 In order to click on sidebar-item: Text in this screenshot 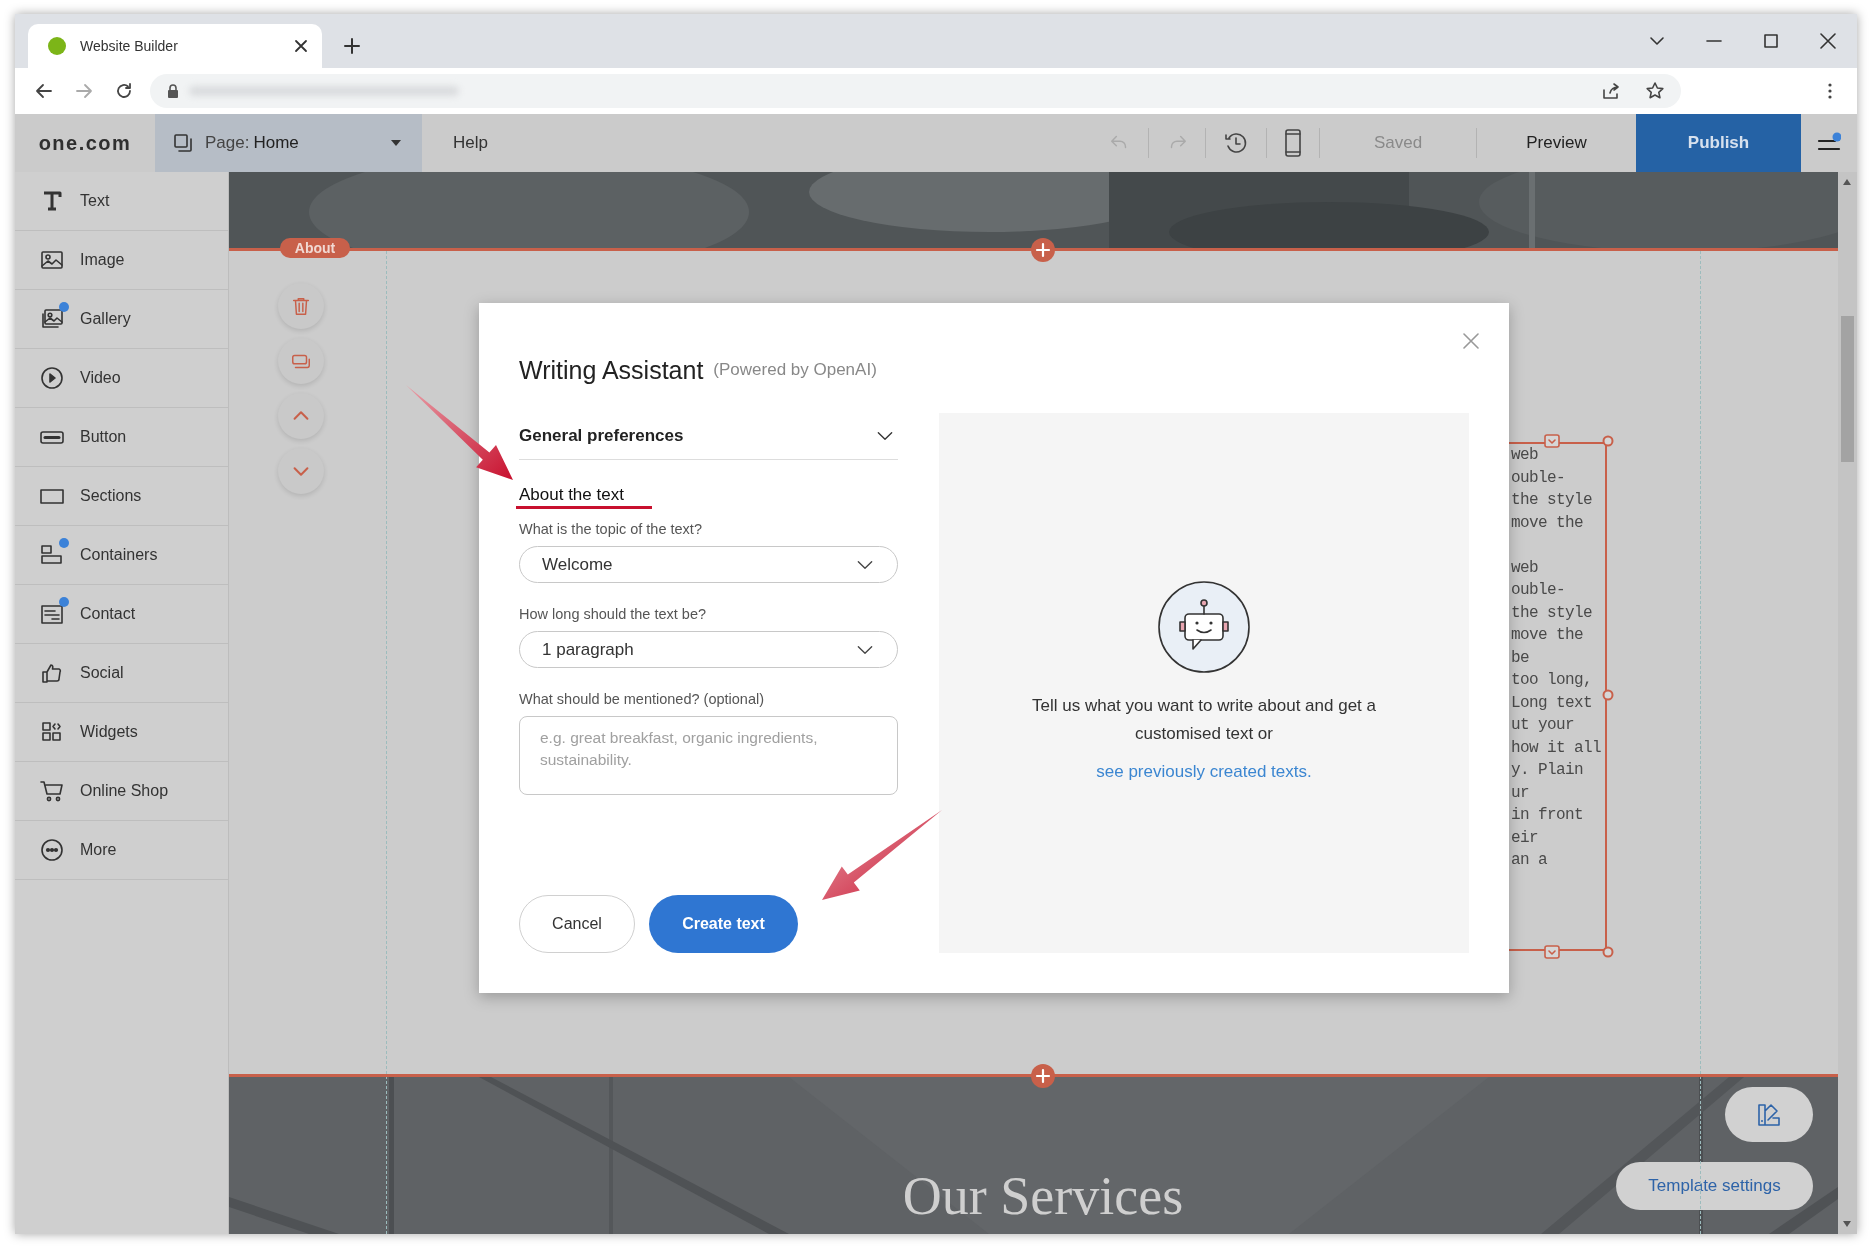, I will do `click(121, 201)`.